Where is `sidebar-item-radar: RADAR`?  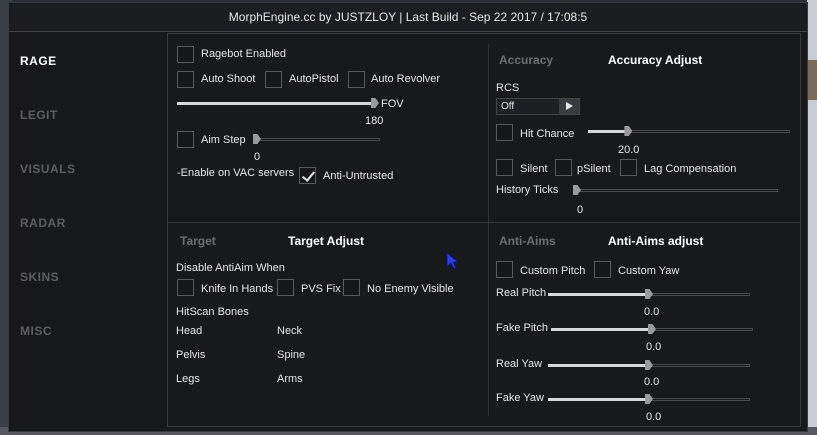 sidebar-item-radar: RADAR is located at coordinates (43, 223).